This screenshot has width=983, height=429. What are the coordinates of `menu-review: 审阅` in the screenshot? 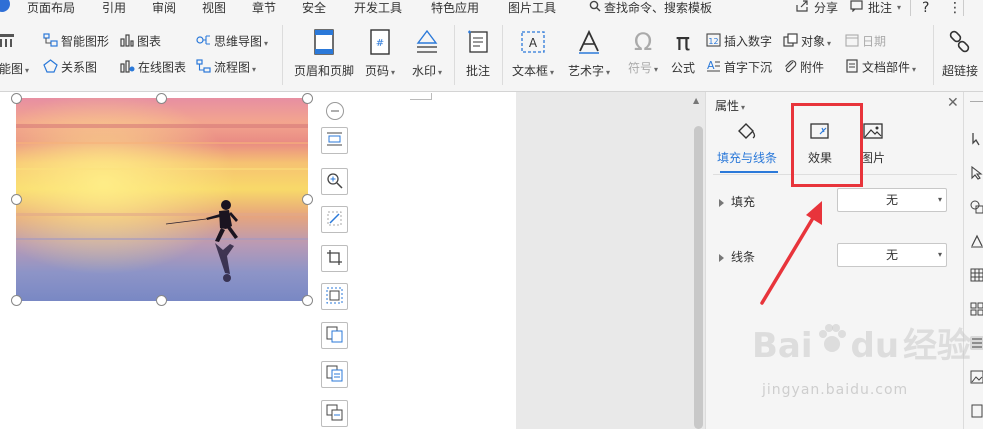 It's located at (164, 8).